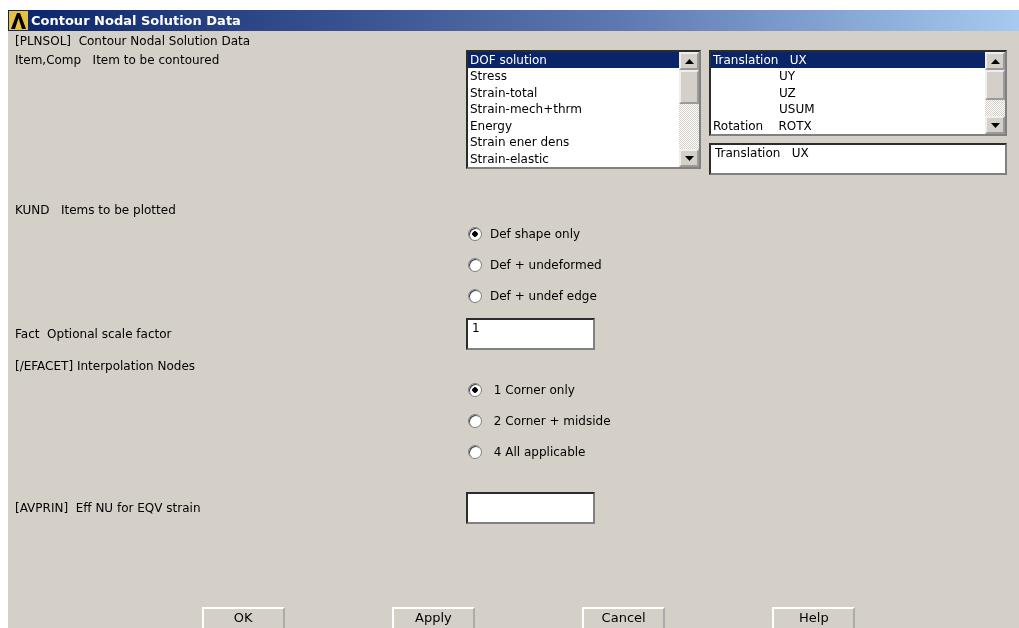 The height and width of the screenshot is (628, 1019). What do you see at coordinates (243, 617) in the screenshot?
I see `dialog-button: OK` at bounding box center [243, 617].